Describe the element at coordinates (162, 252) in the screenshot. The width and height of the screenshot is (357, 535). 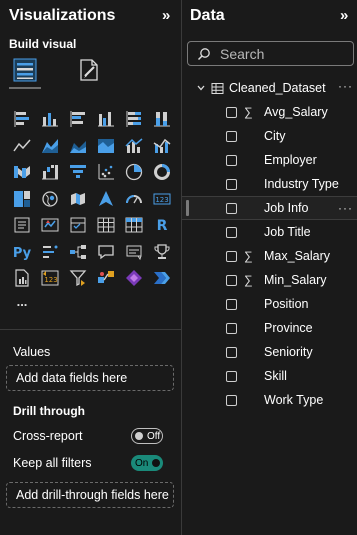
I see `metrics-icon` at that location.